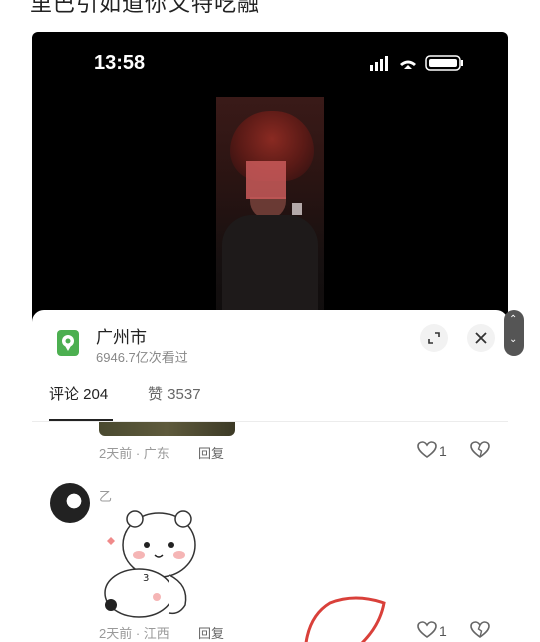 The height and width of the screenshot is (642, 540). I want to click on location-views: 6946.7亿次看过, so click(142, 357).